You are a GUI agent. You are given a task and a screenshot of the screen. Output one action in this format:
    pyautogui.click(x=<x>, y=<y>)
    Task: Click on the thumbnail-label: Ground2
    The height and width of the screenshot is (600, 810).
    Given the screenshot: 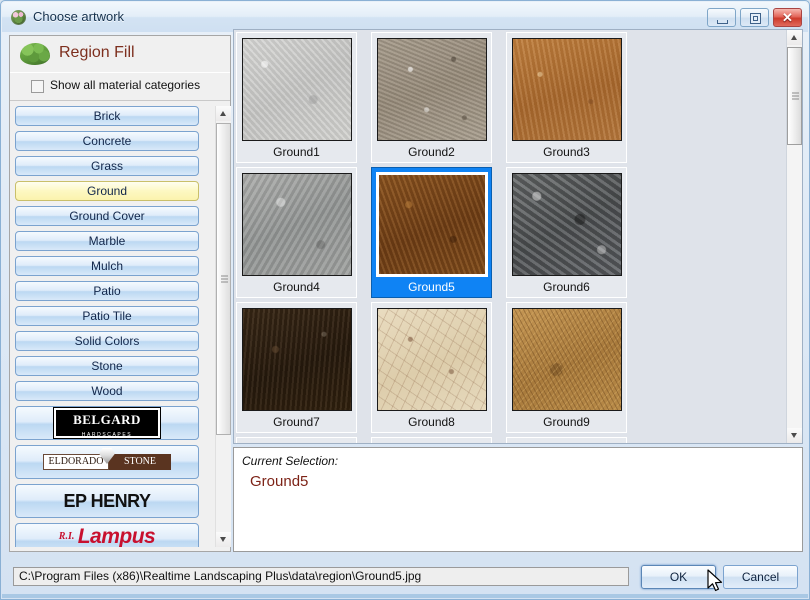 What is the action you would take?
    pyautogui.click(x=431, y=152)
    